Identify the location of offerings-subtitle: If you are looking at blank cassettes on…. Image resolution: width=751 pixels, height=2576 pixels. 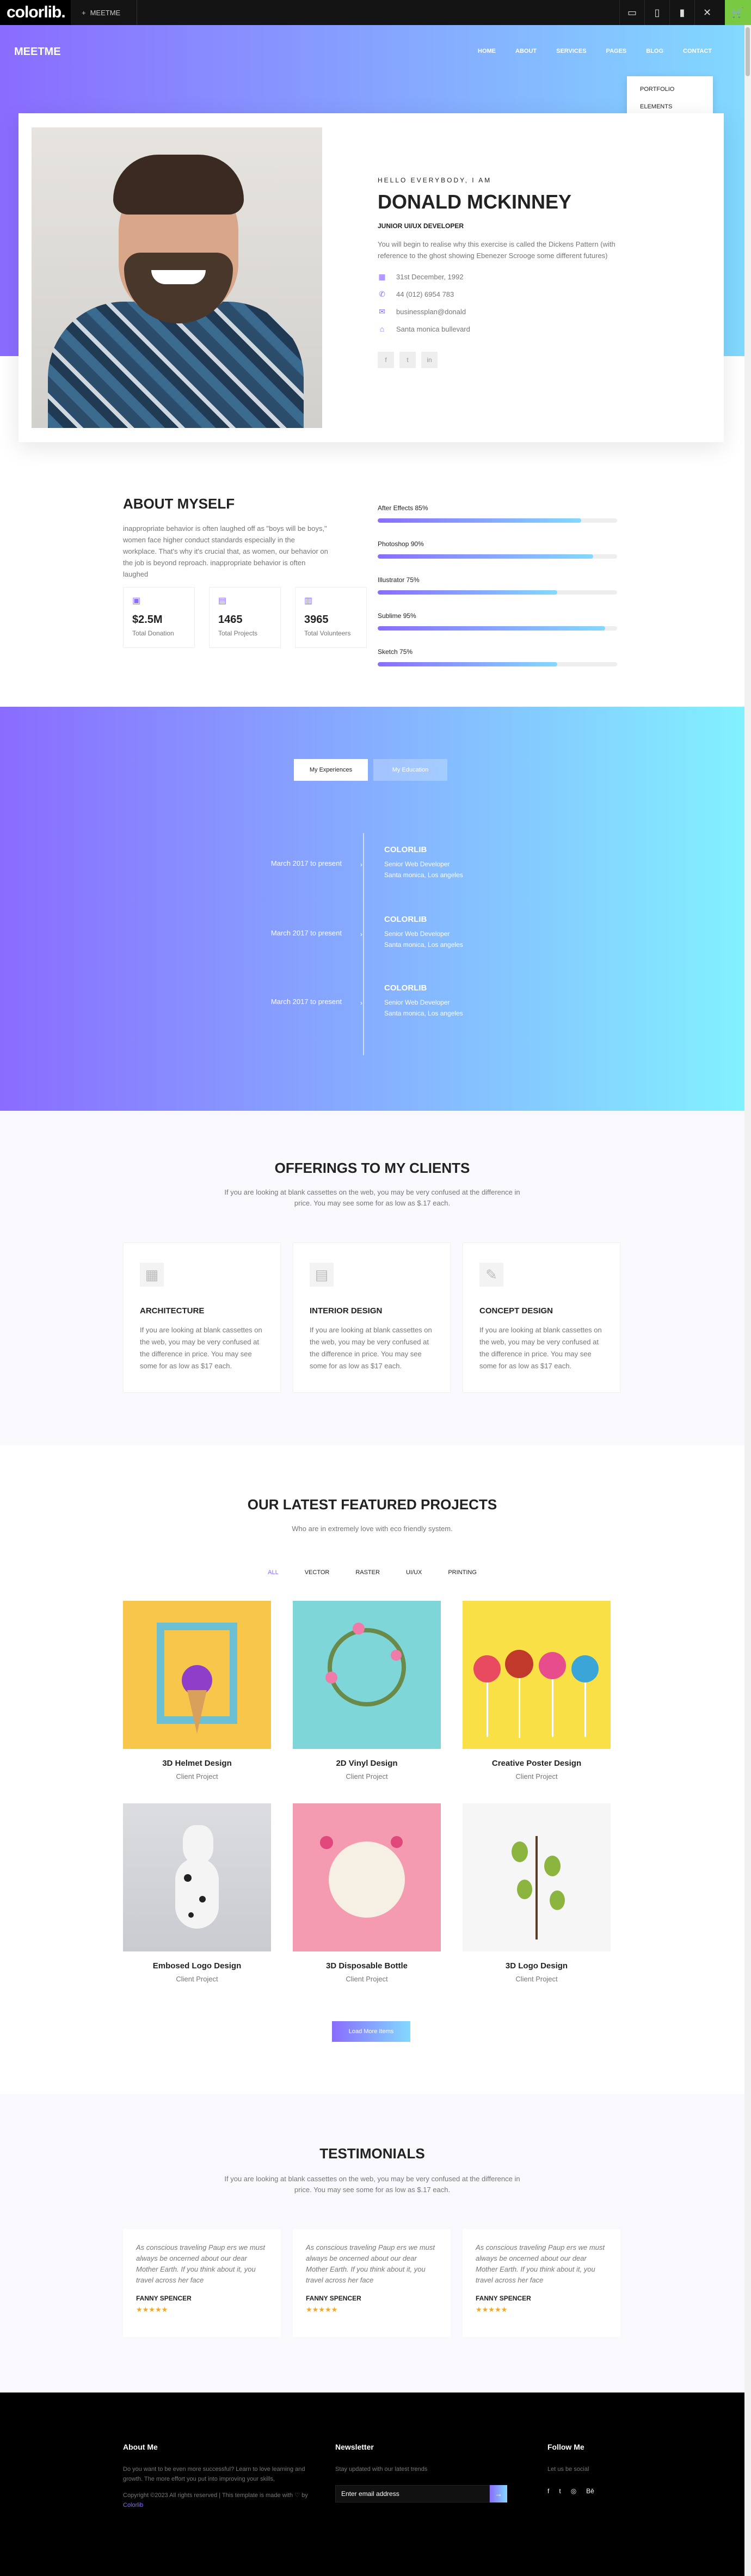
(372, 1198).